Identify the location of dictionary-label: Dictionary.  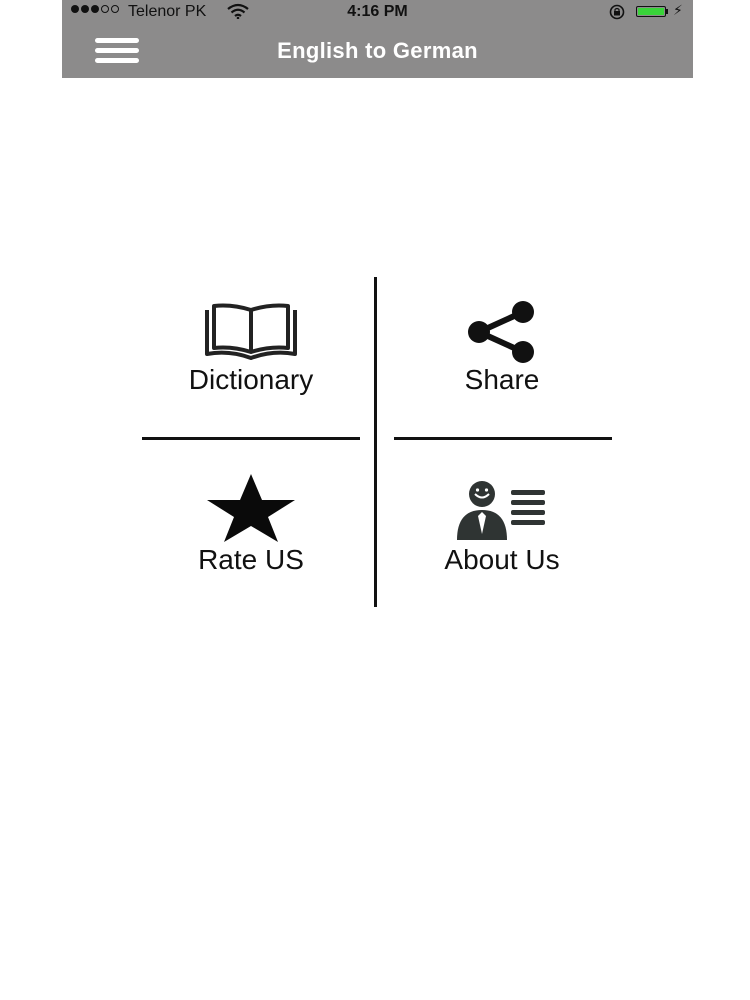
(251, 379).